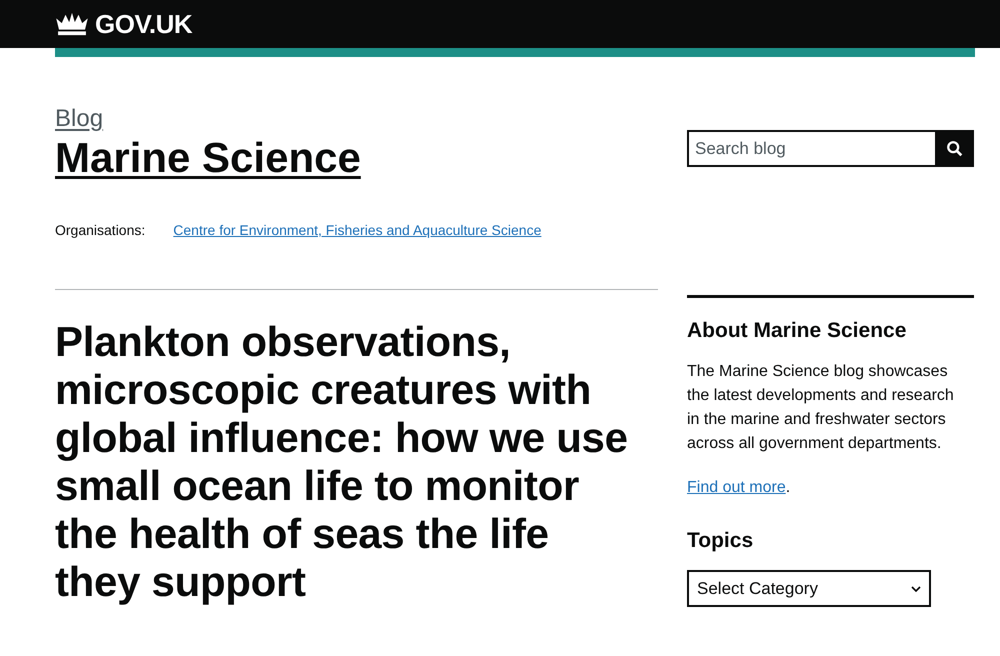  What do you see at coordinates (123, 24) in the screenshot?
I see `govuk-logo: GOV.UK` at bounding box center [123, 24].